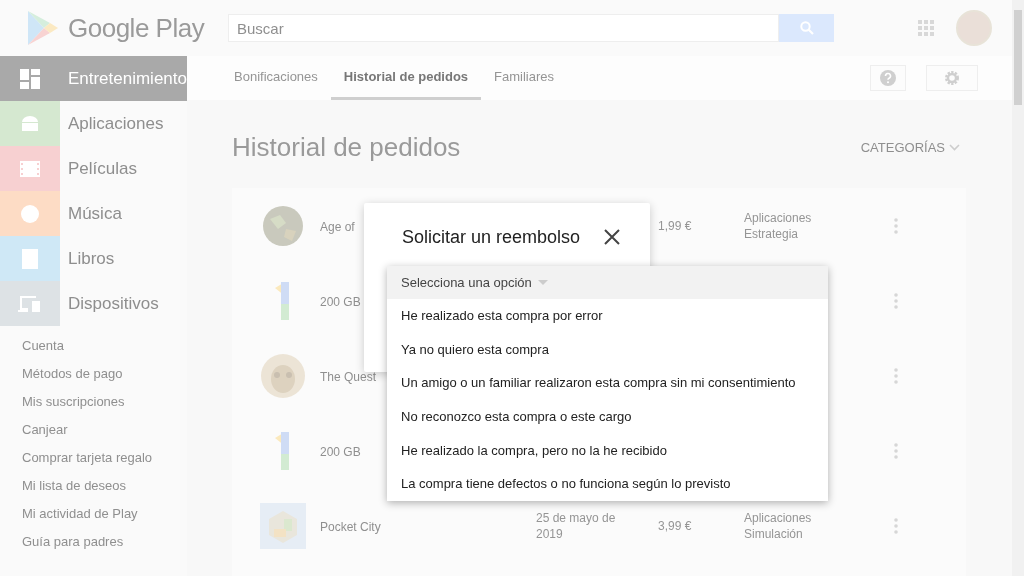  What do you see at coordinates (675, 525) in the screenshot?
I see `price: 3,99 €` at bounding box center [675, 525].